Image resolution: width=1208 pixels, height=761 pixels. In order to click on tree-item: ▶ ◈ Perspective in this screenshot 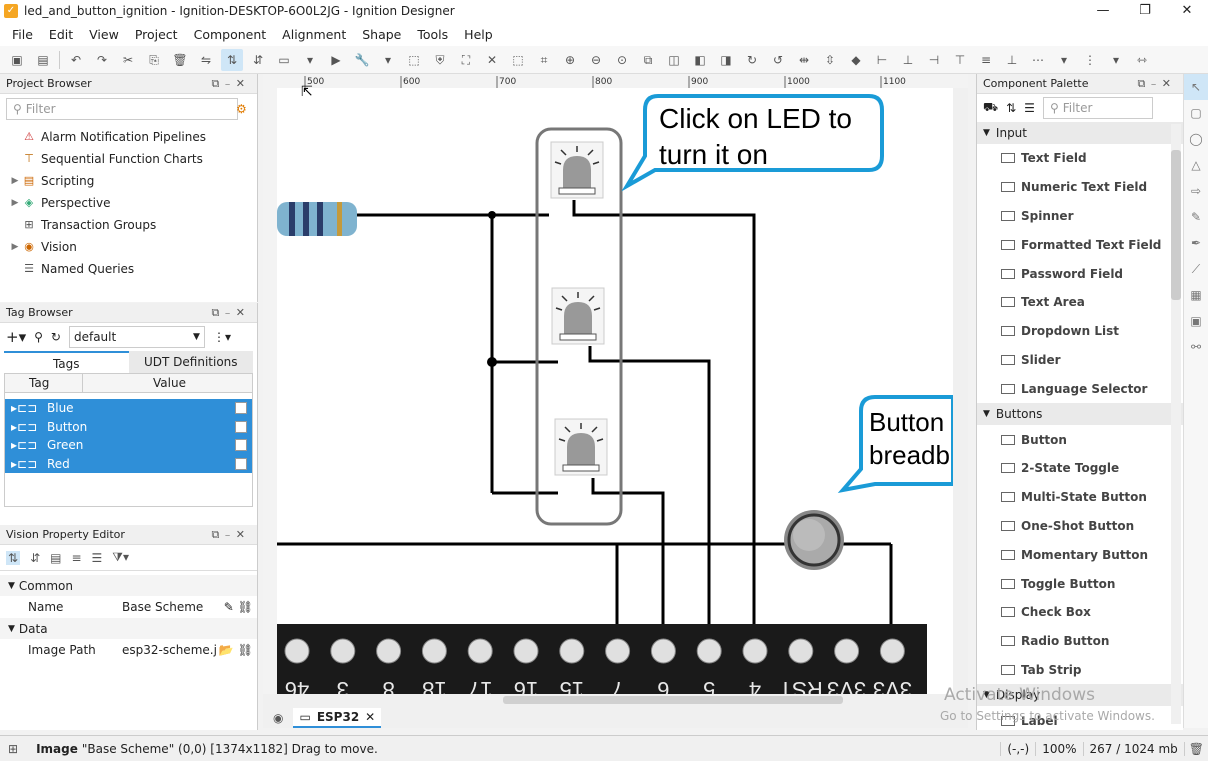, I will do `click(132, 203)`.